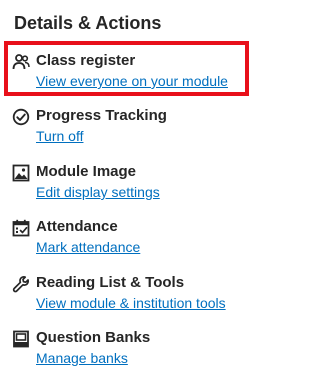 Image resolution: width=320 pixels, height=375 pixels. I want to click on item-question-banks: Question Banks Manage banks, so click(132, 348).